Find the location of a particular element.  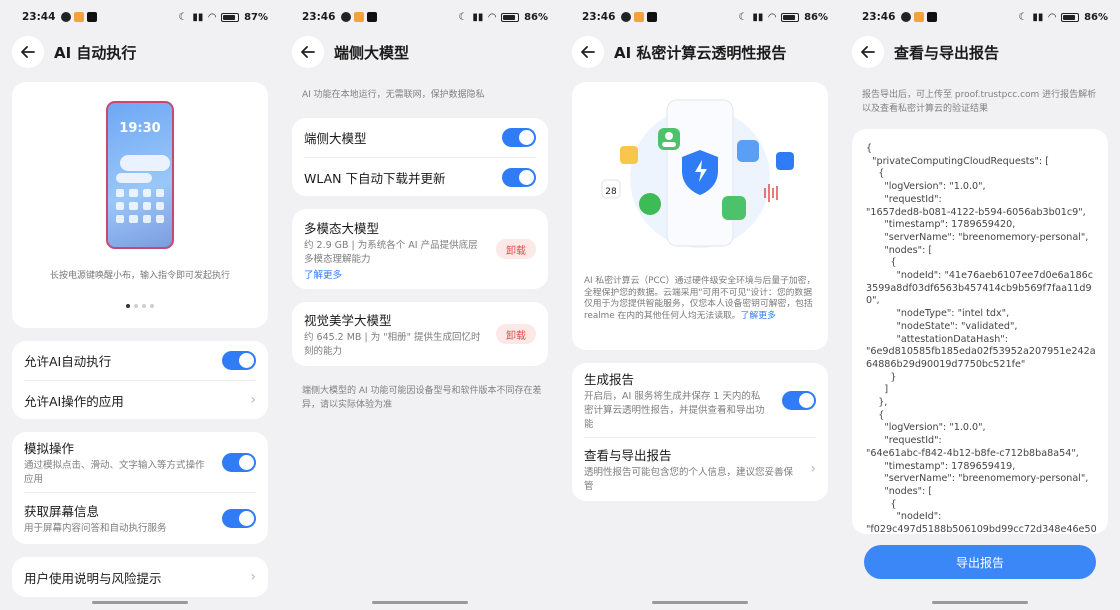

notification-icons is located at coordinates (359, 17).